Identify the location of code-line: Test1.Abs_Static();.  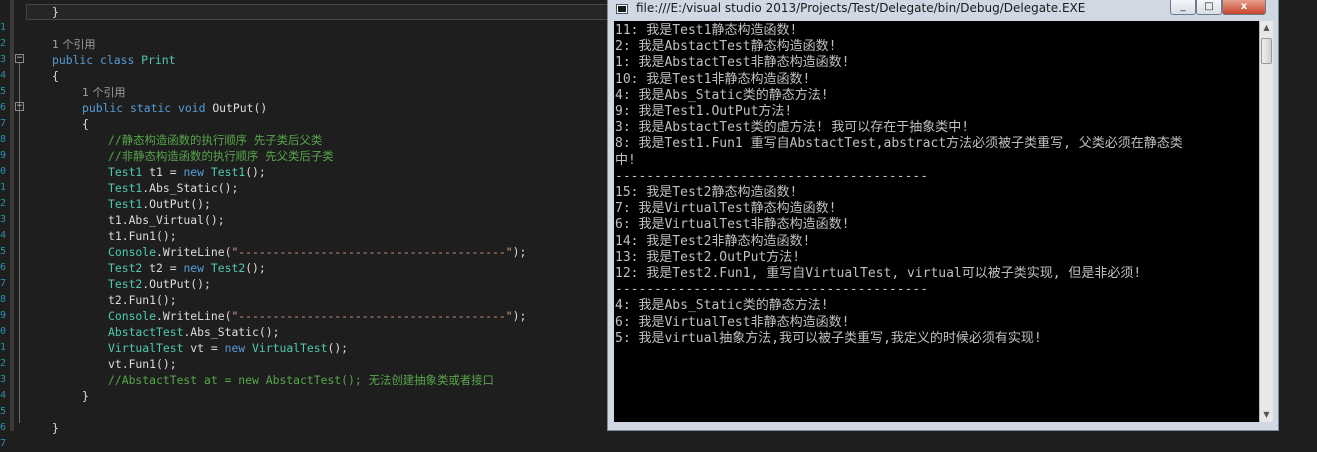
(173, 188).